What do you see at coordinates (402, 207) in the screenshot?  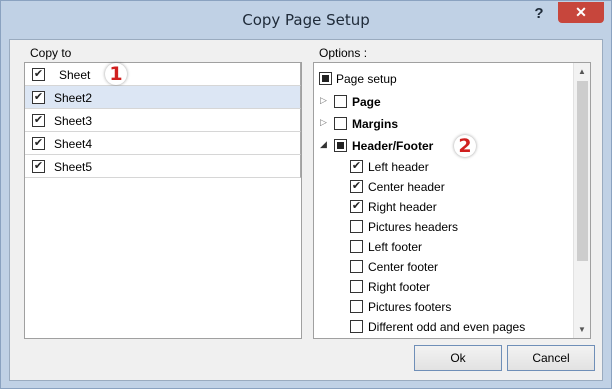 I see `tree-item-label: Right header` at bounding box center [402, 207].